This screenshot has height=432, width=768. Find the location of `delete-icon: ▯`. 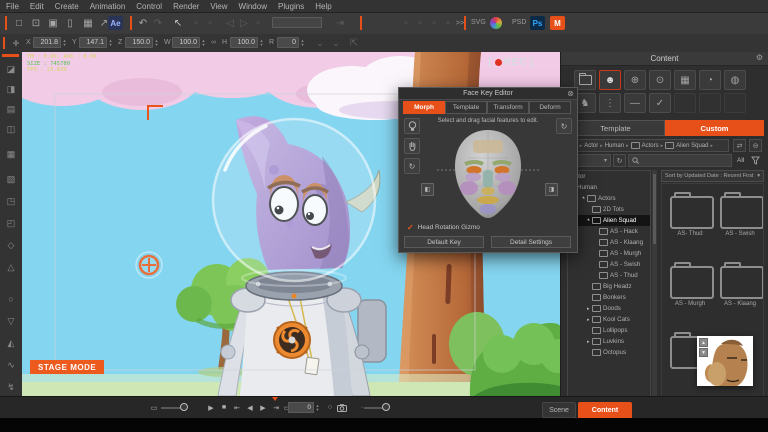

delete-icon: ▯ is located at coordinates (70, 23).